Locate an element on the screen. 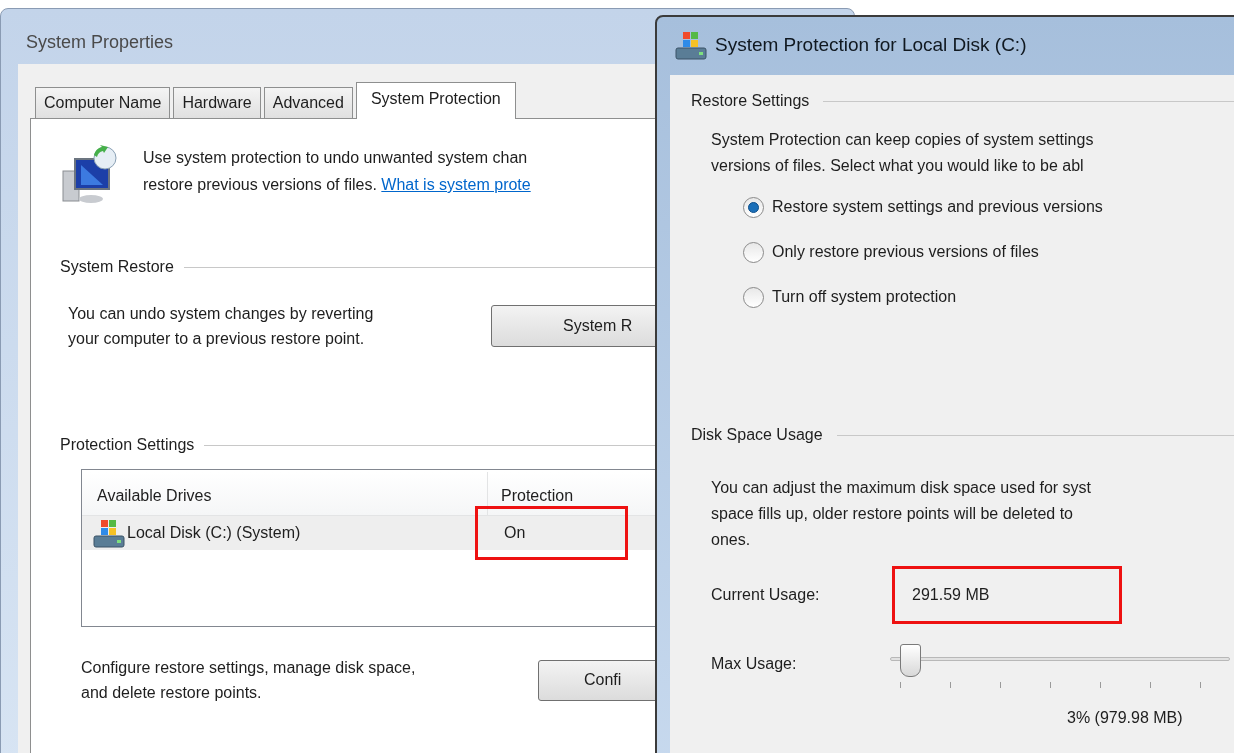 This screenshot has width=1234, height=753. protection-status: On is located at coordinates (552, 533).